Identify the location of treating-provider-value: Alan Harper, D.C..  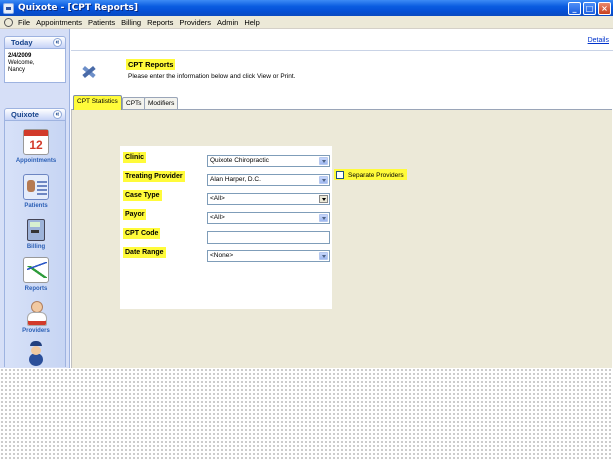
(235, 179).